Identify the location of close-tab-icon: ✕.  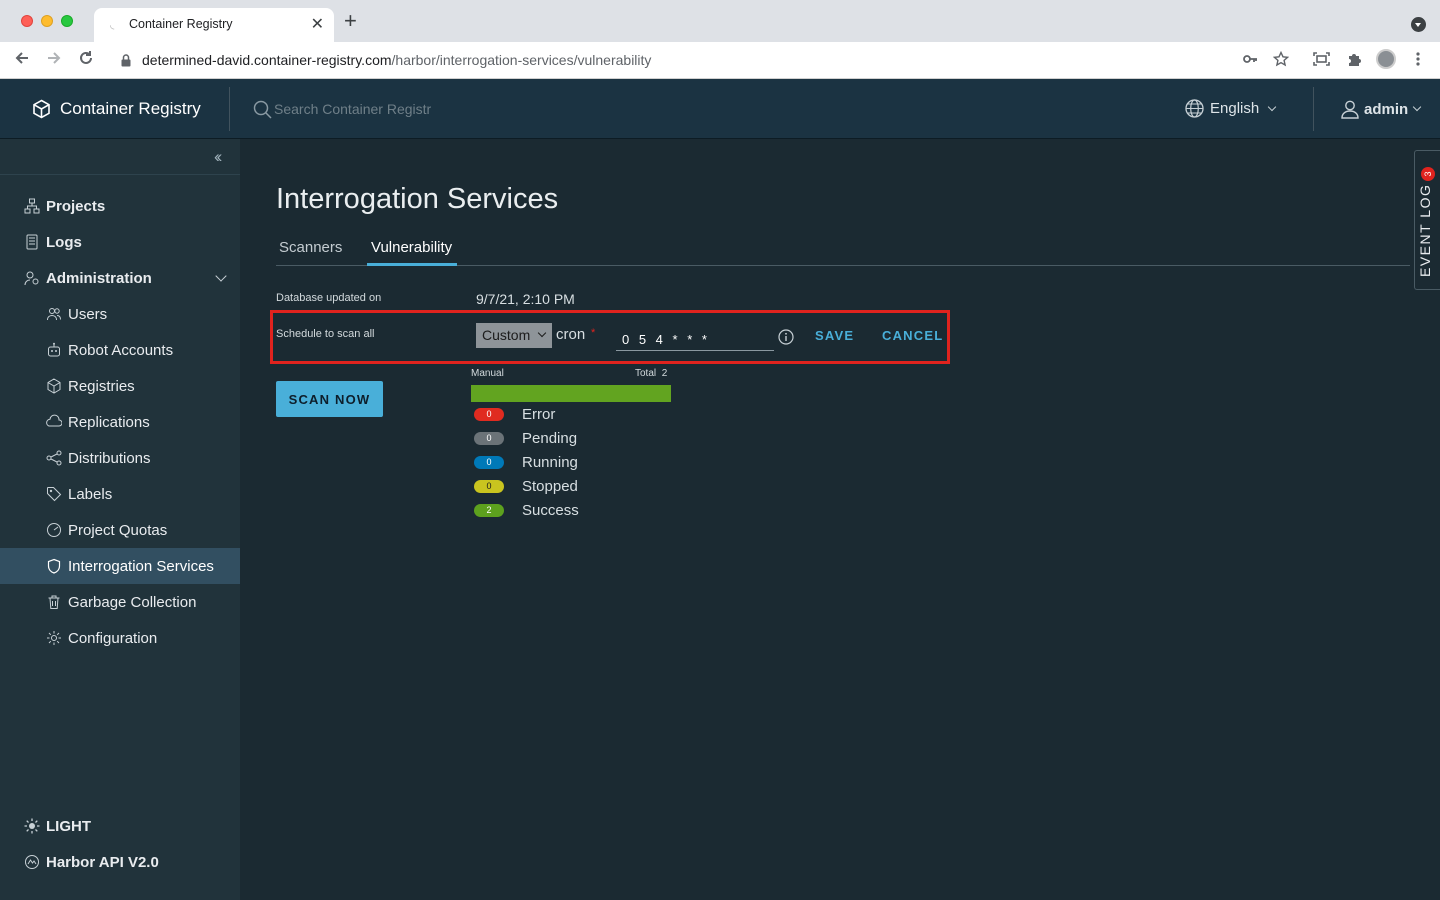
(317, 24).